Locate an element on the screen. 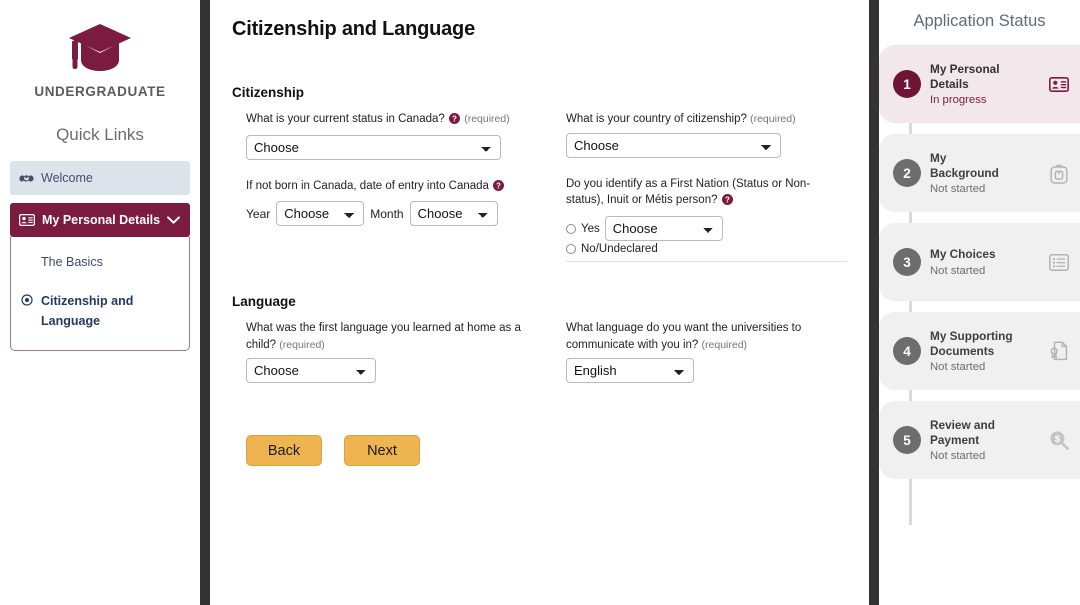  sidebar-subitem-the-basics-label: The Basics is located at coordinates (72, 262).